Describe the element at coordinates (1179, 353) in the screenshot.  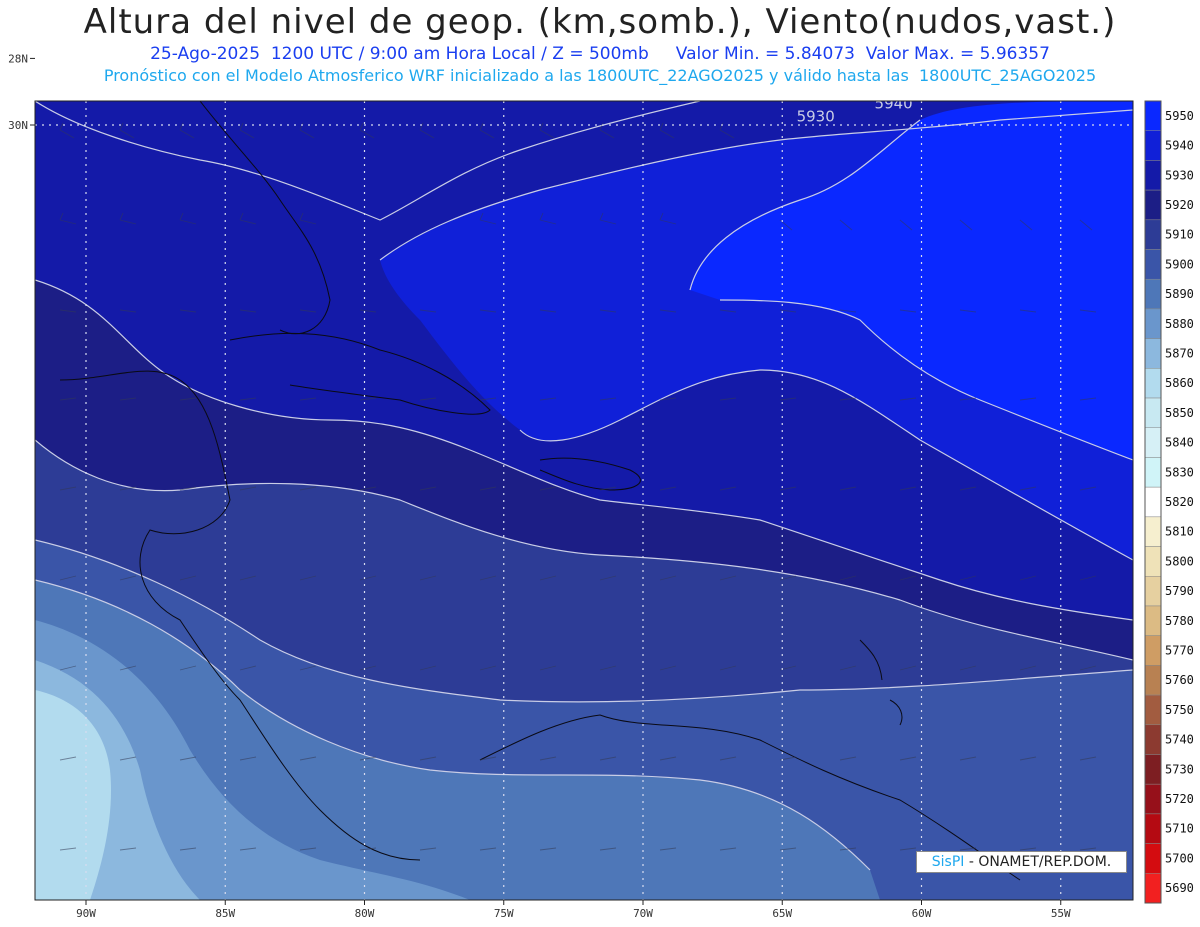
I see `colorbar-label: 5870` at that location.